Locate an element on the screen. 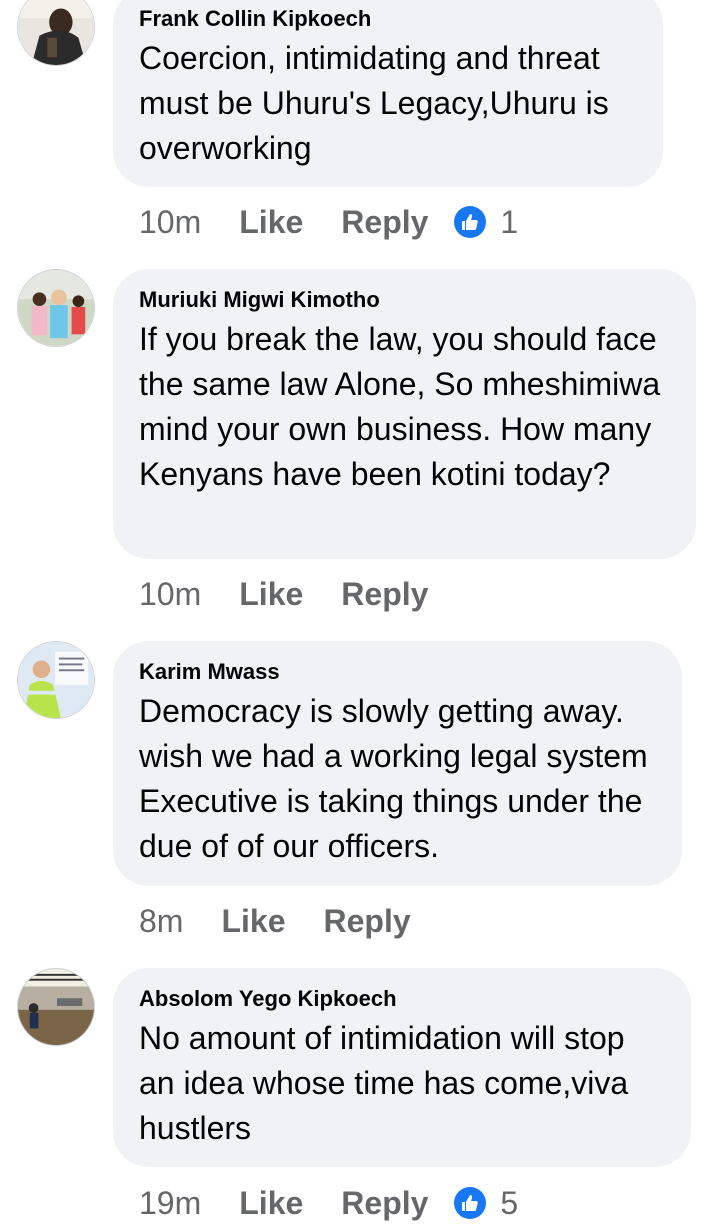  comment-author: Frank Collin Kipkoech is located at coordinates (388, 19).